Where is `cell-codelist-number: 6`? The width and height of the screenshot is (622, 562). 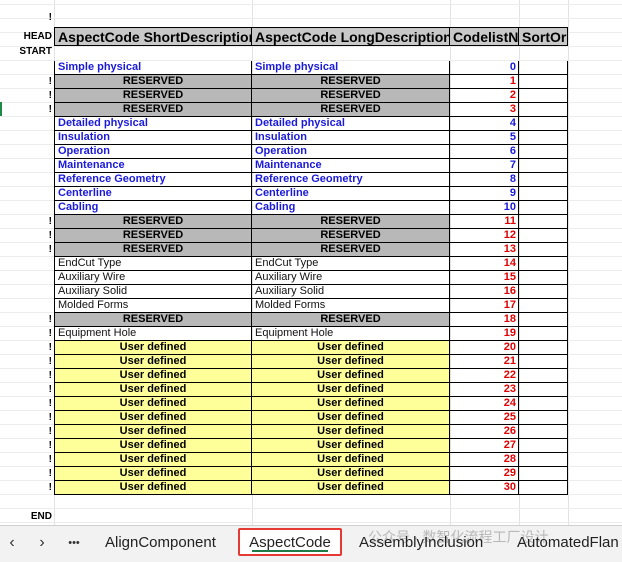
cell-codelist-number: 6 is located at coordinates (484, 152).